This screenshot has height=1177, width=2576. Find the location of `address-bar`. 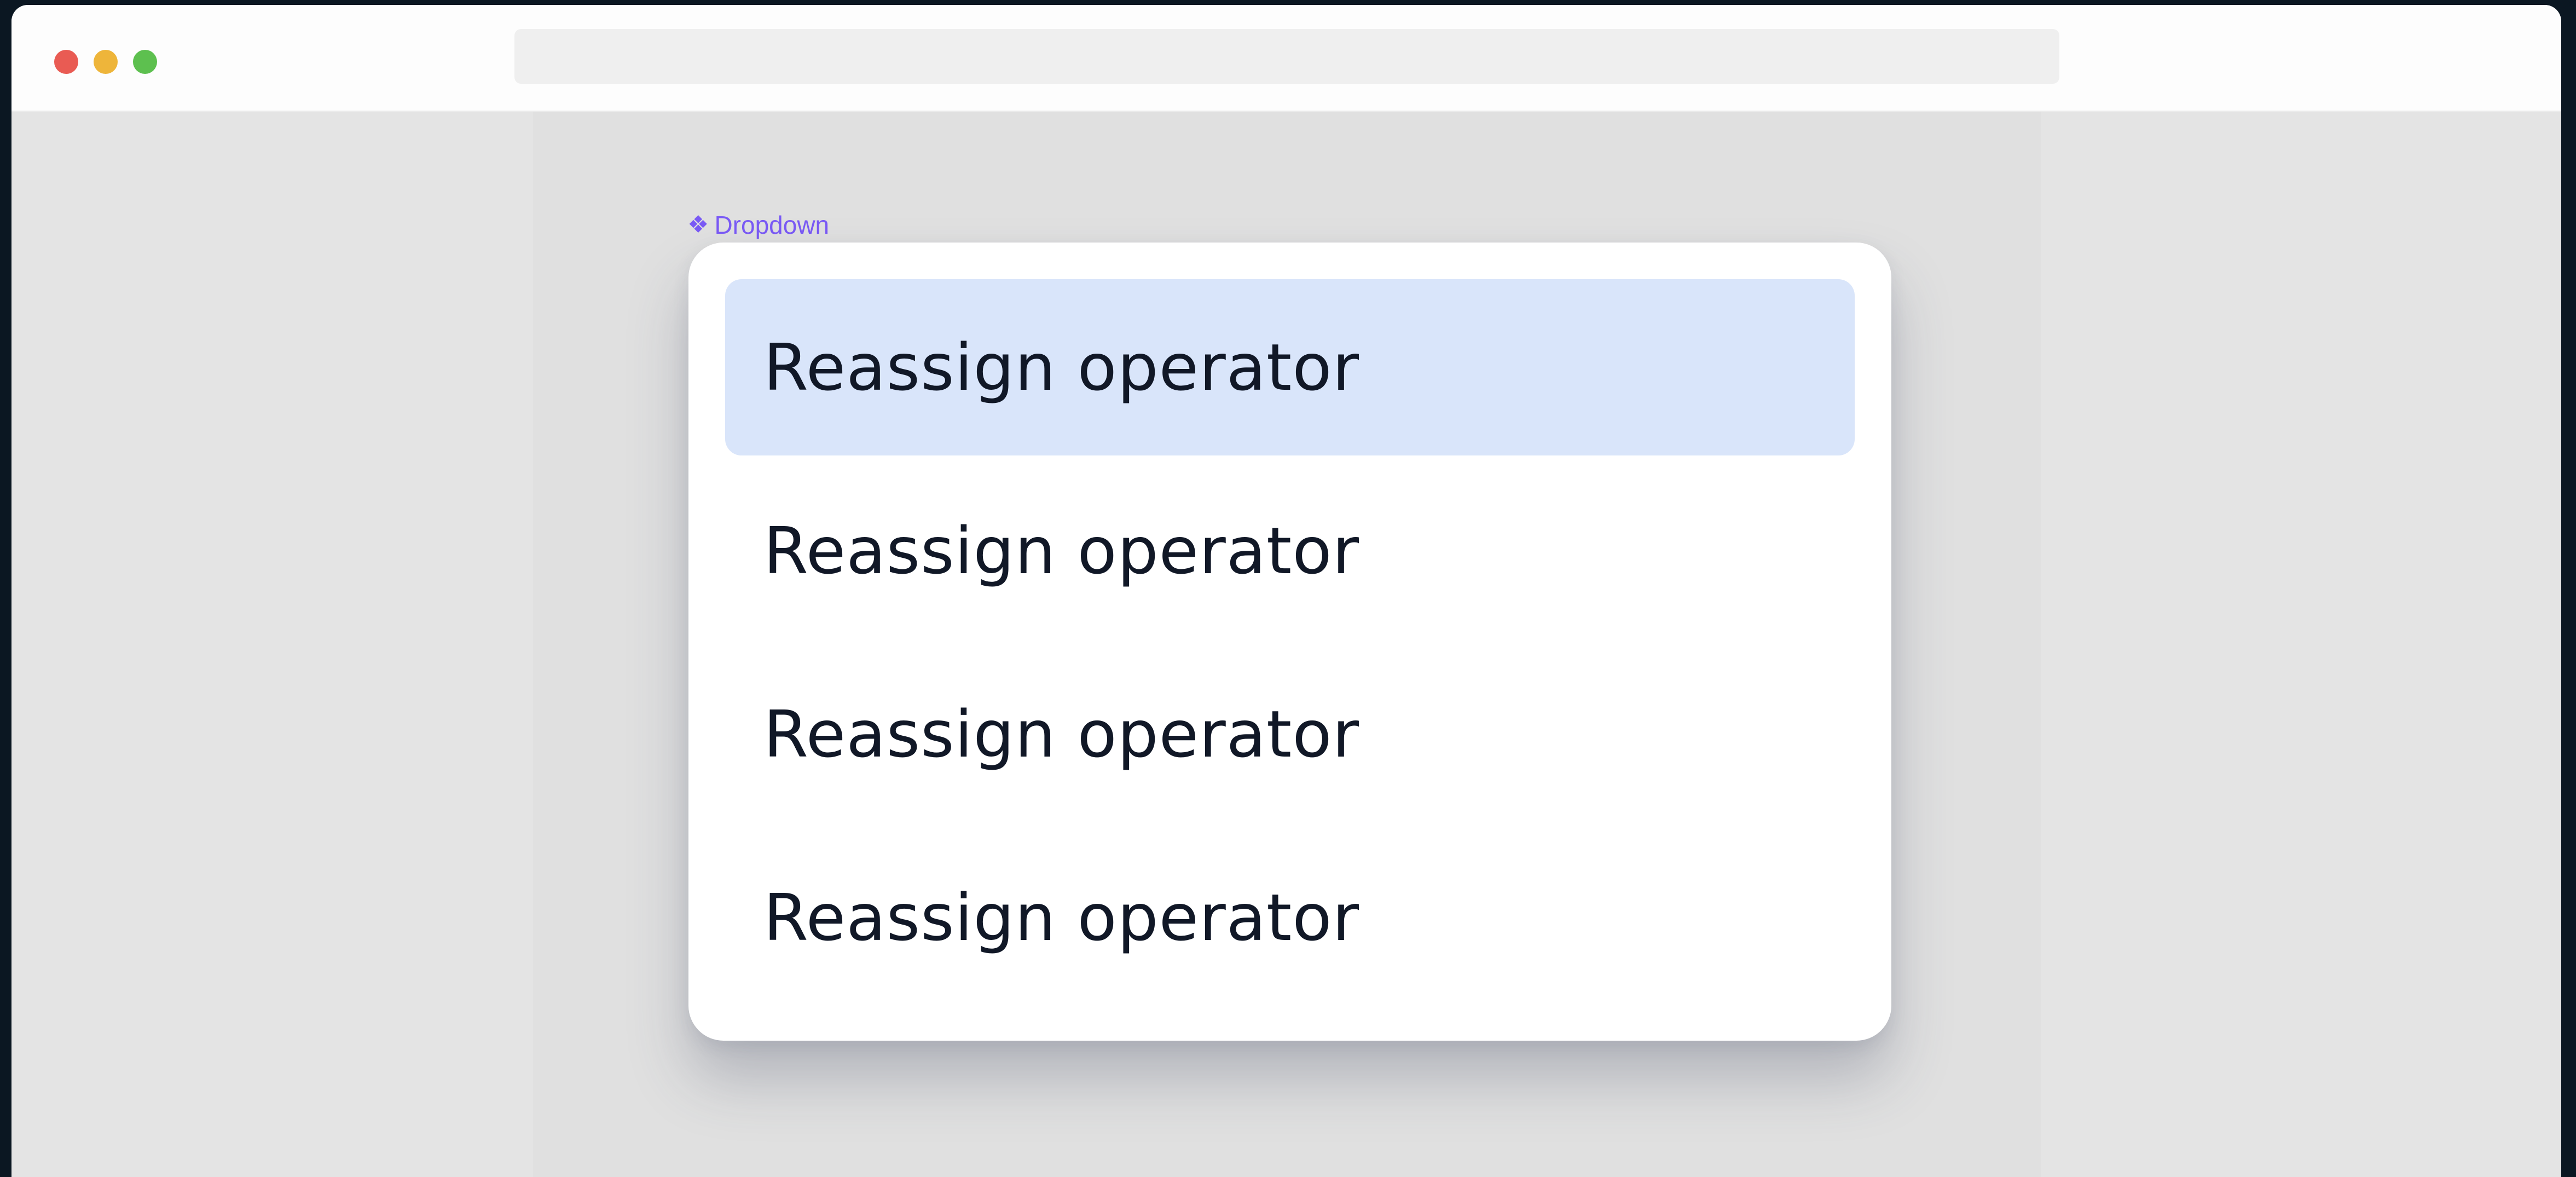

address-bar is located at coordinates (1286, 56).